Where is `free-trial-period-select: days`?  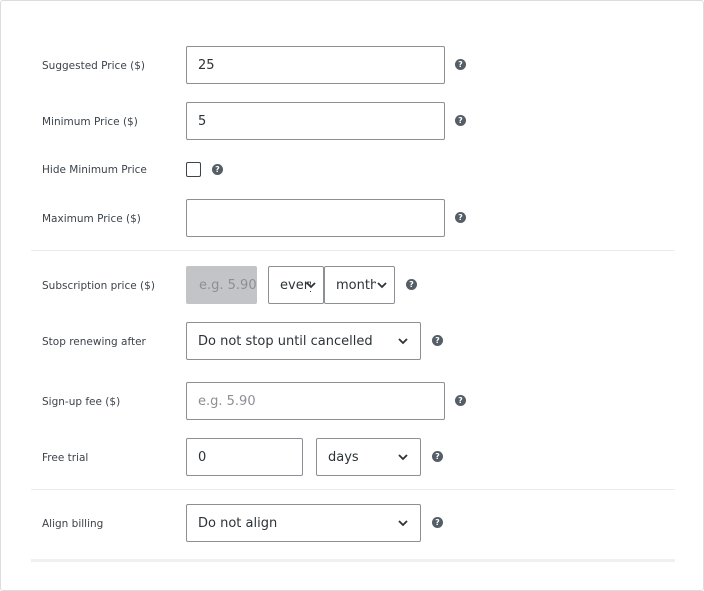 free-trial-period-select: days is located at coordinates (368, 457).